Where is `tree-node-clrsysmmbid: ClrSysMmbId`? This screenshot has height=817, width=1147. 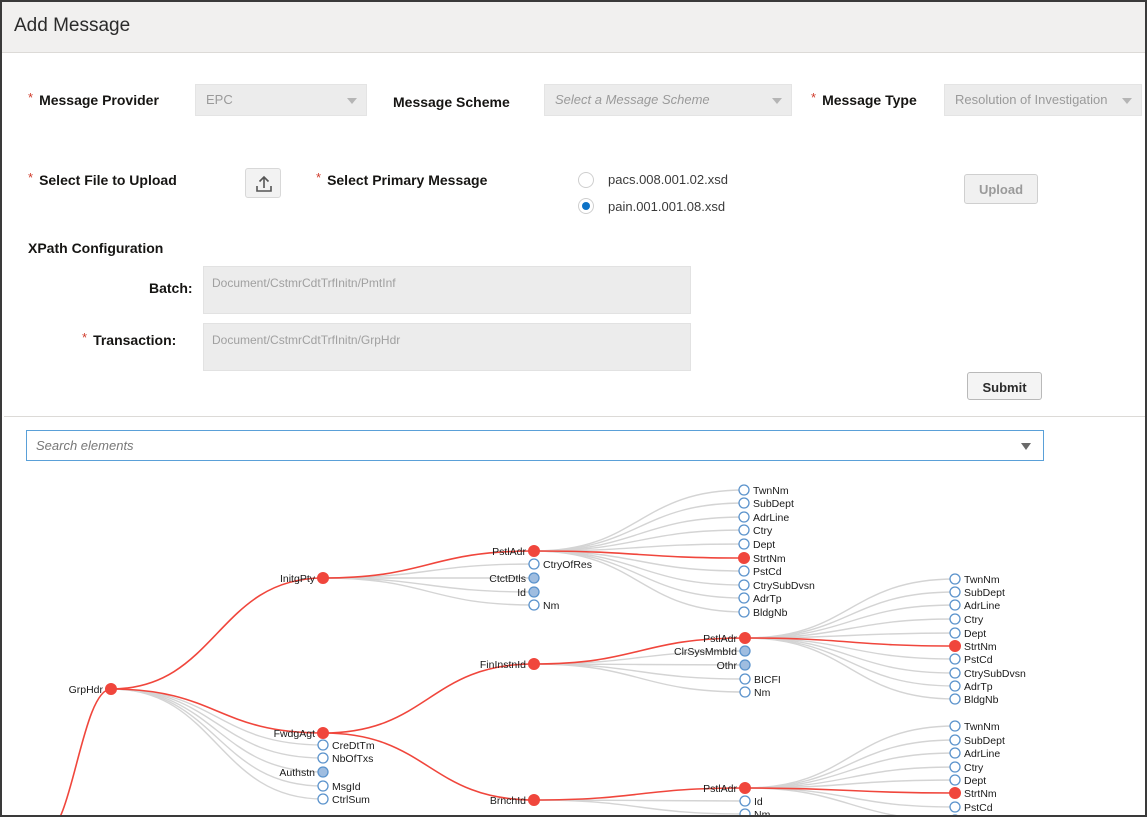
tree-node-clrsysmmbid: ClrSysMmbId is located at coordinates (712, 651).